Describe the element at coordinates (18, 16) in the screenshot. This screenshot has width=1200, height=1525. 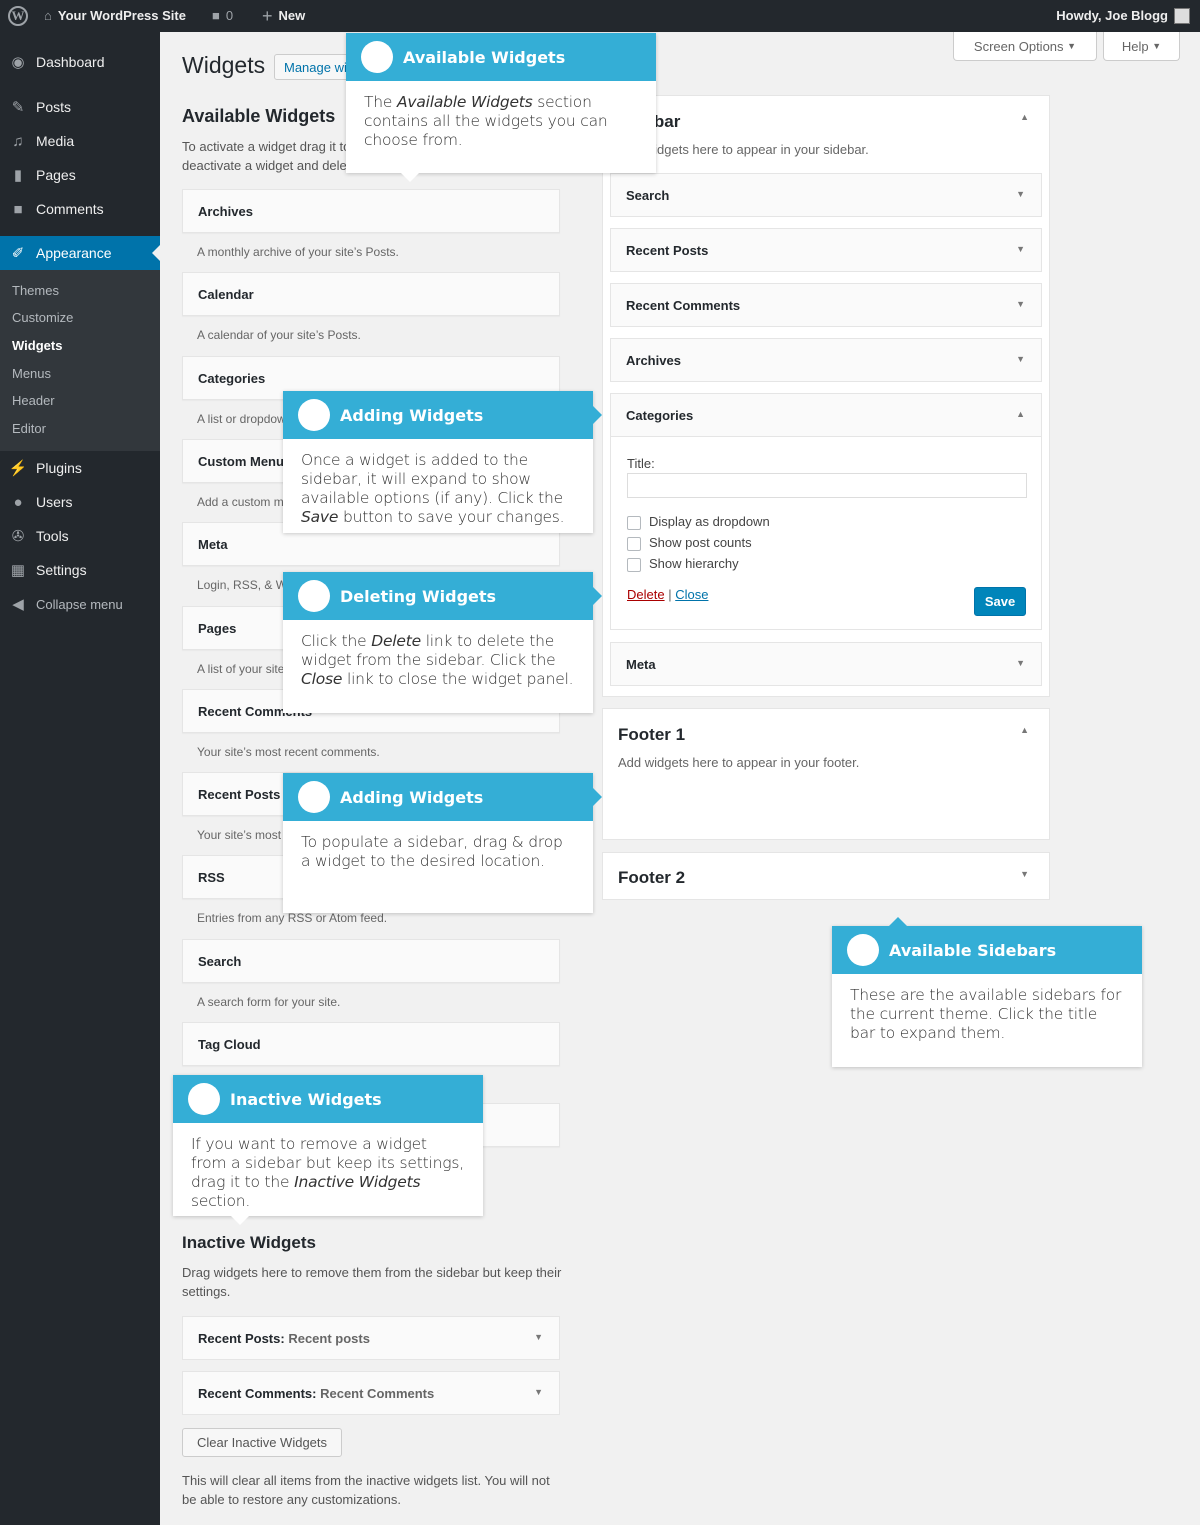
I see `wordpress-logo-icon: W` at that location.